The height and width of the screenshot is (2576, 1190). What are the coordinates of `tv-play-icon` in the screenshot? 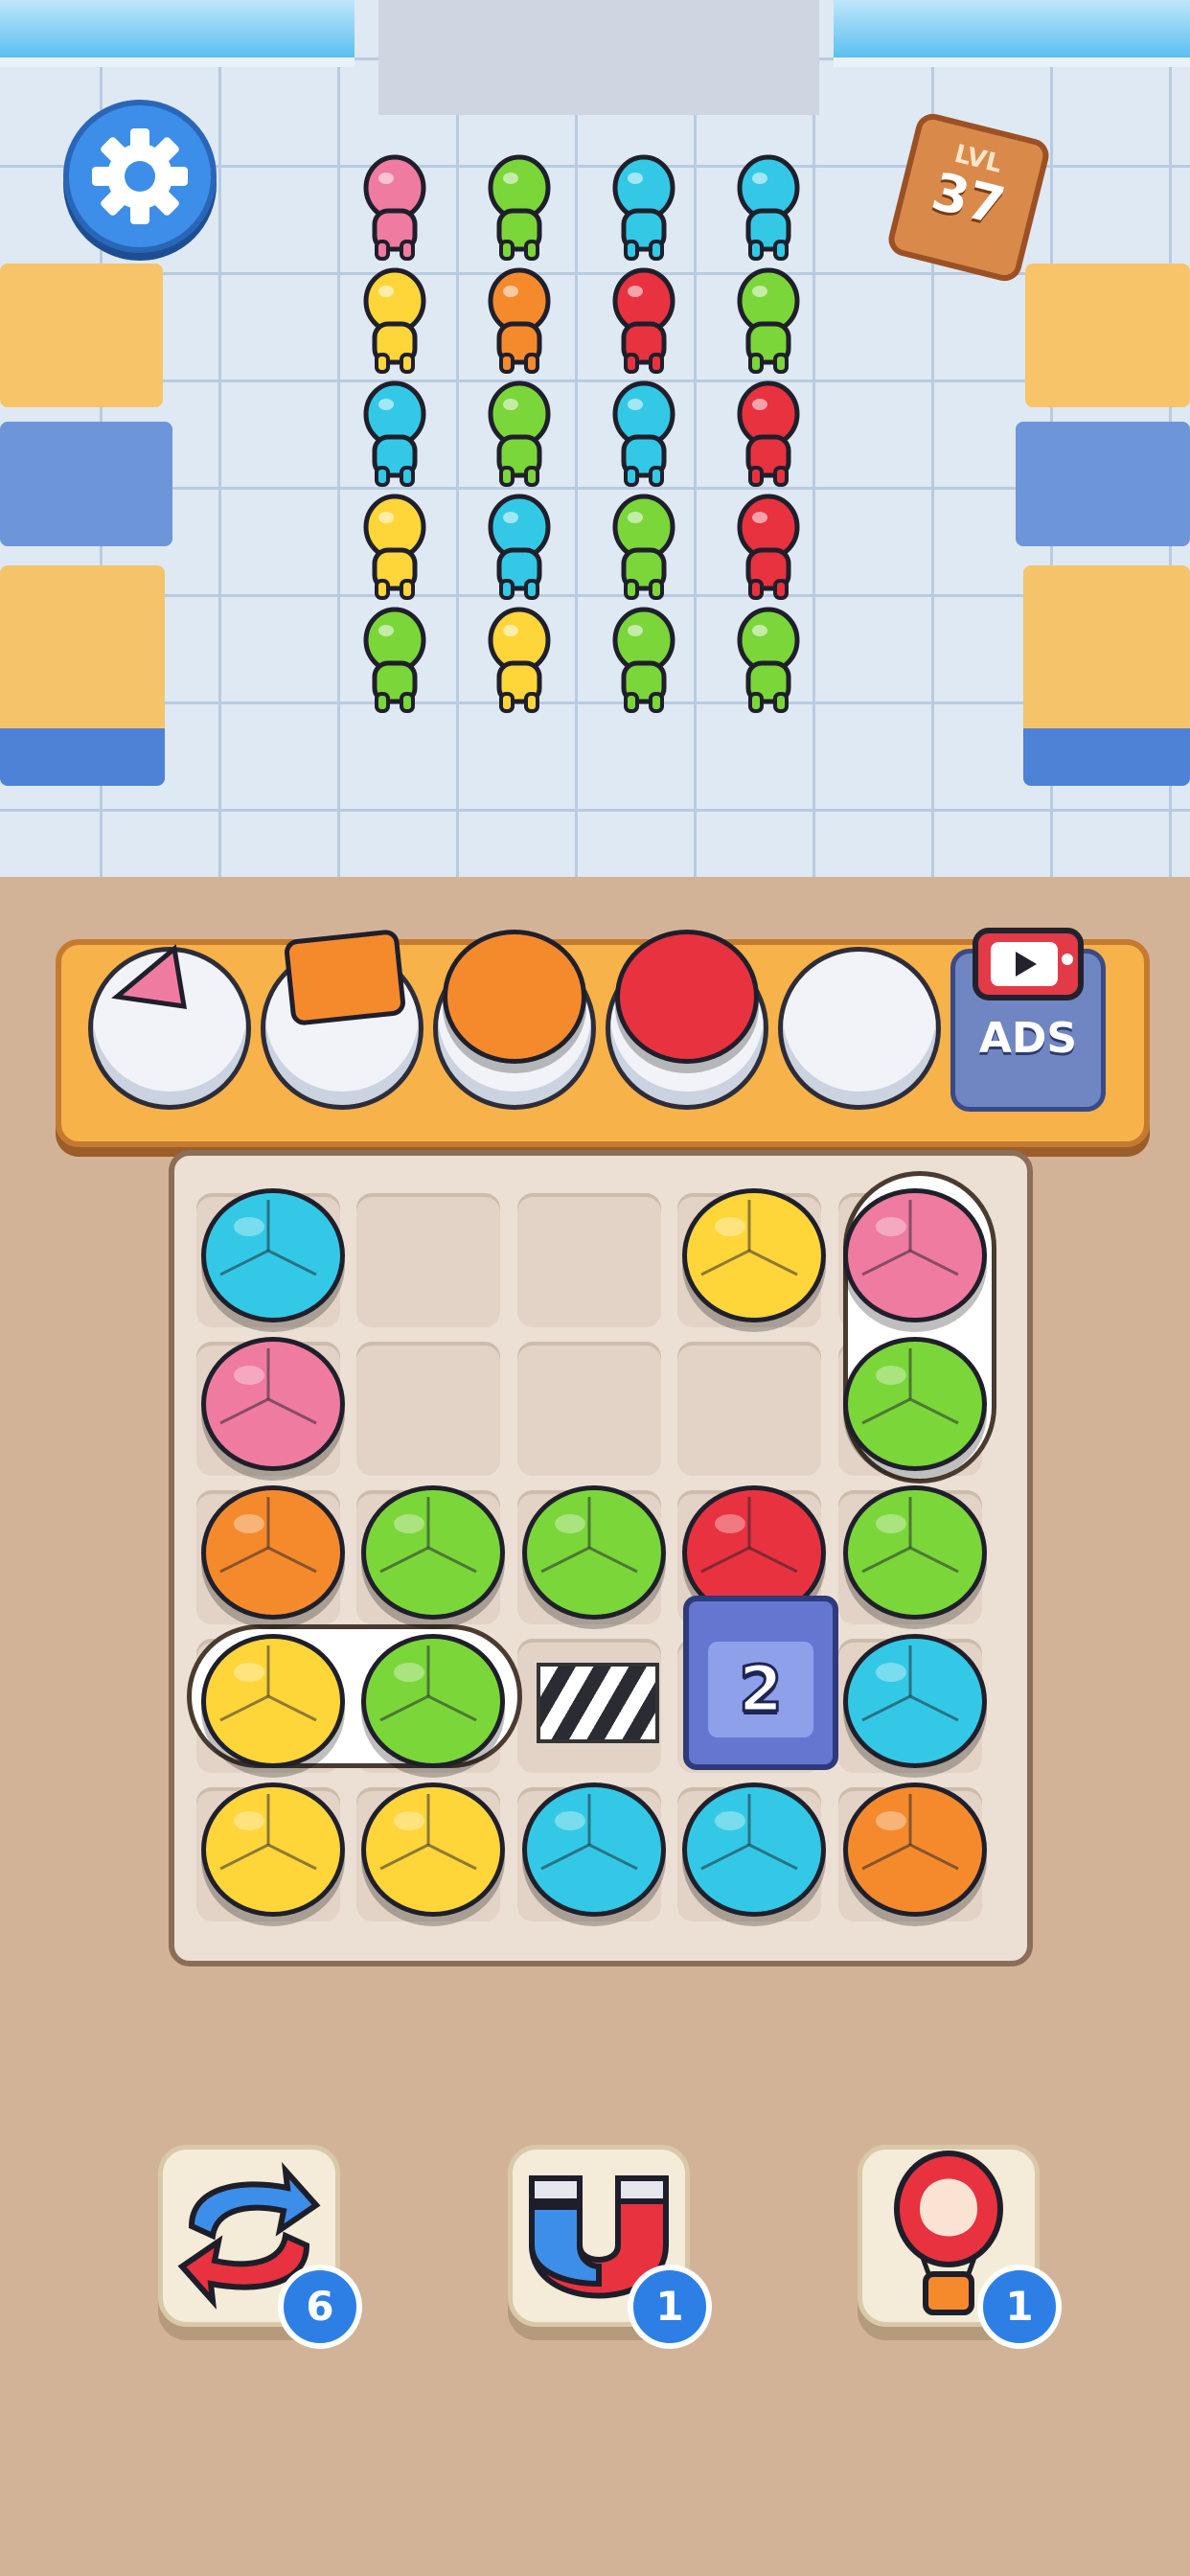 It's located at (1029, 964).